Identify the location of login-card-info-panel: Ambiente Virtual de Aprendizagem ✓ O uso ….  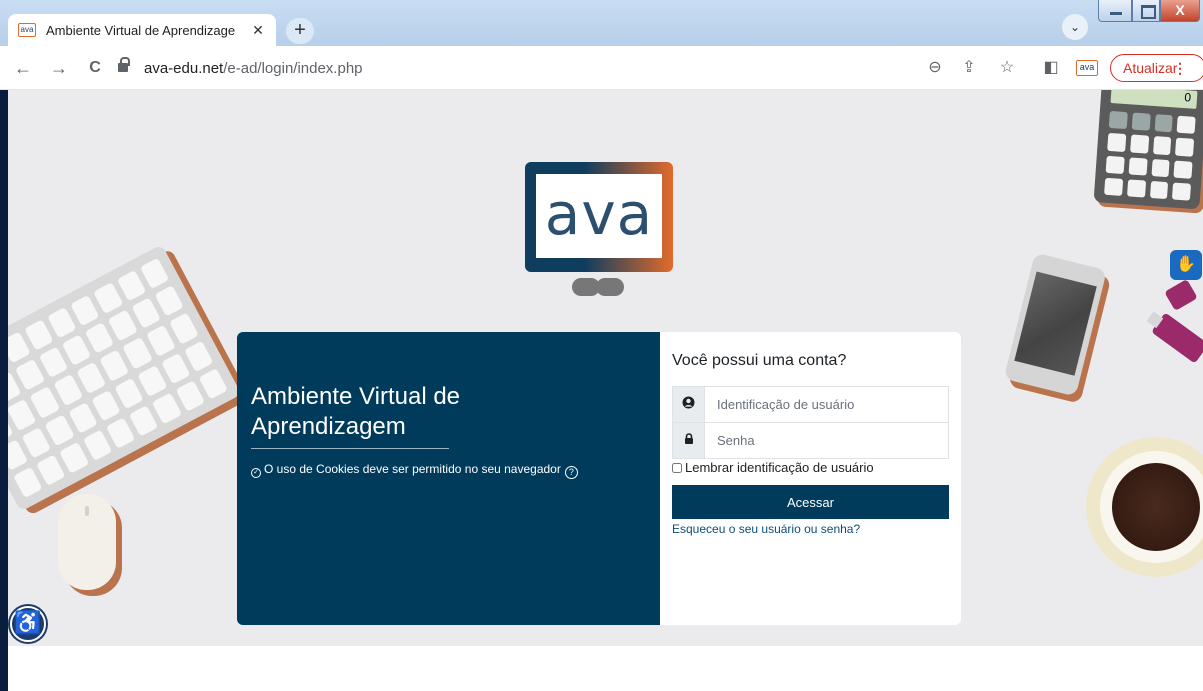
(448, 478).